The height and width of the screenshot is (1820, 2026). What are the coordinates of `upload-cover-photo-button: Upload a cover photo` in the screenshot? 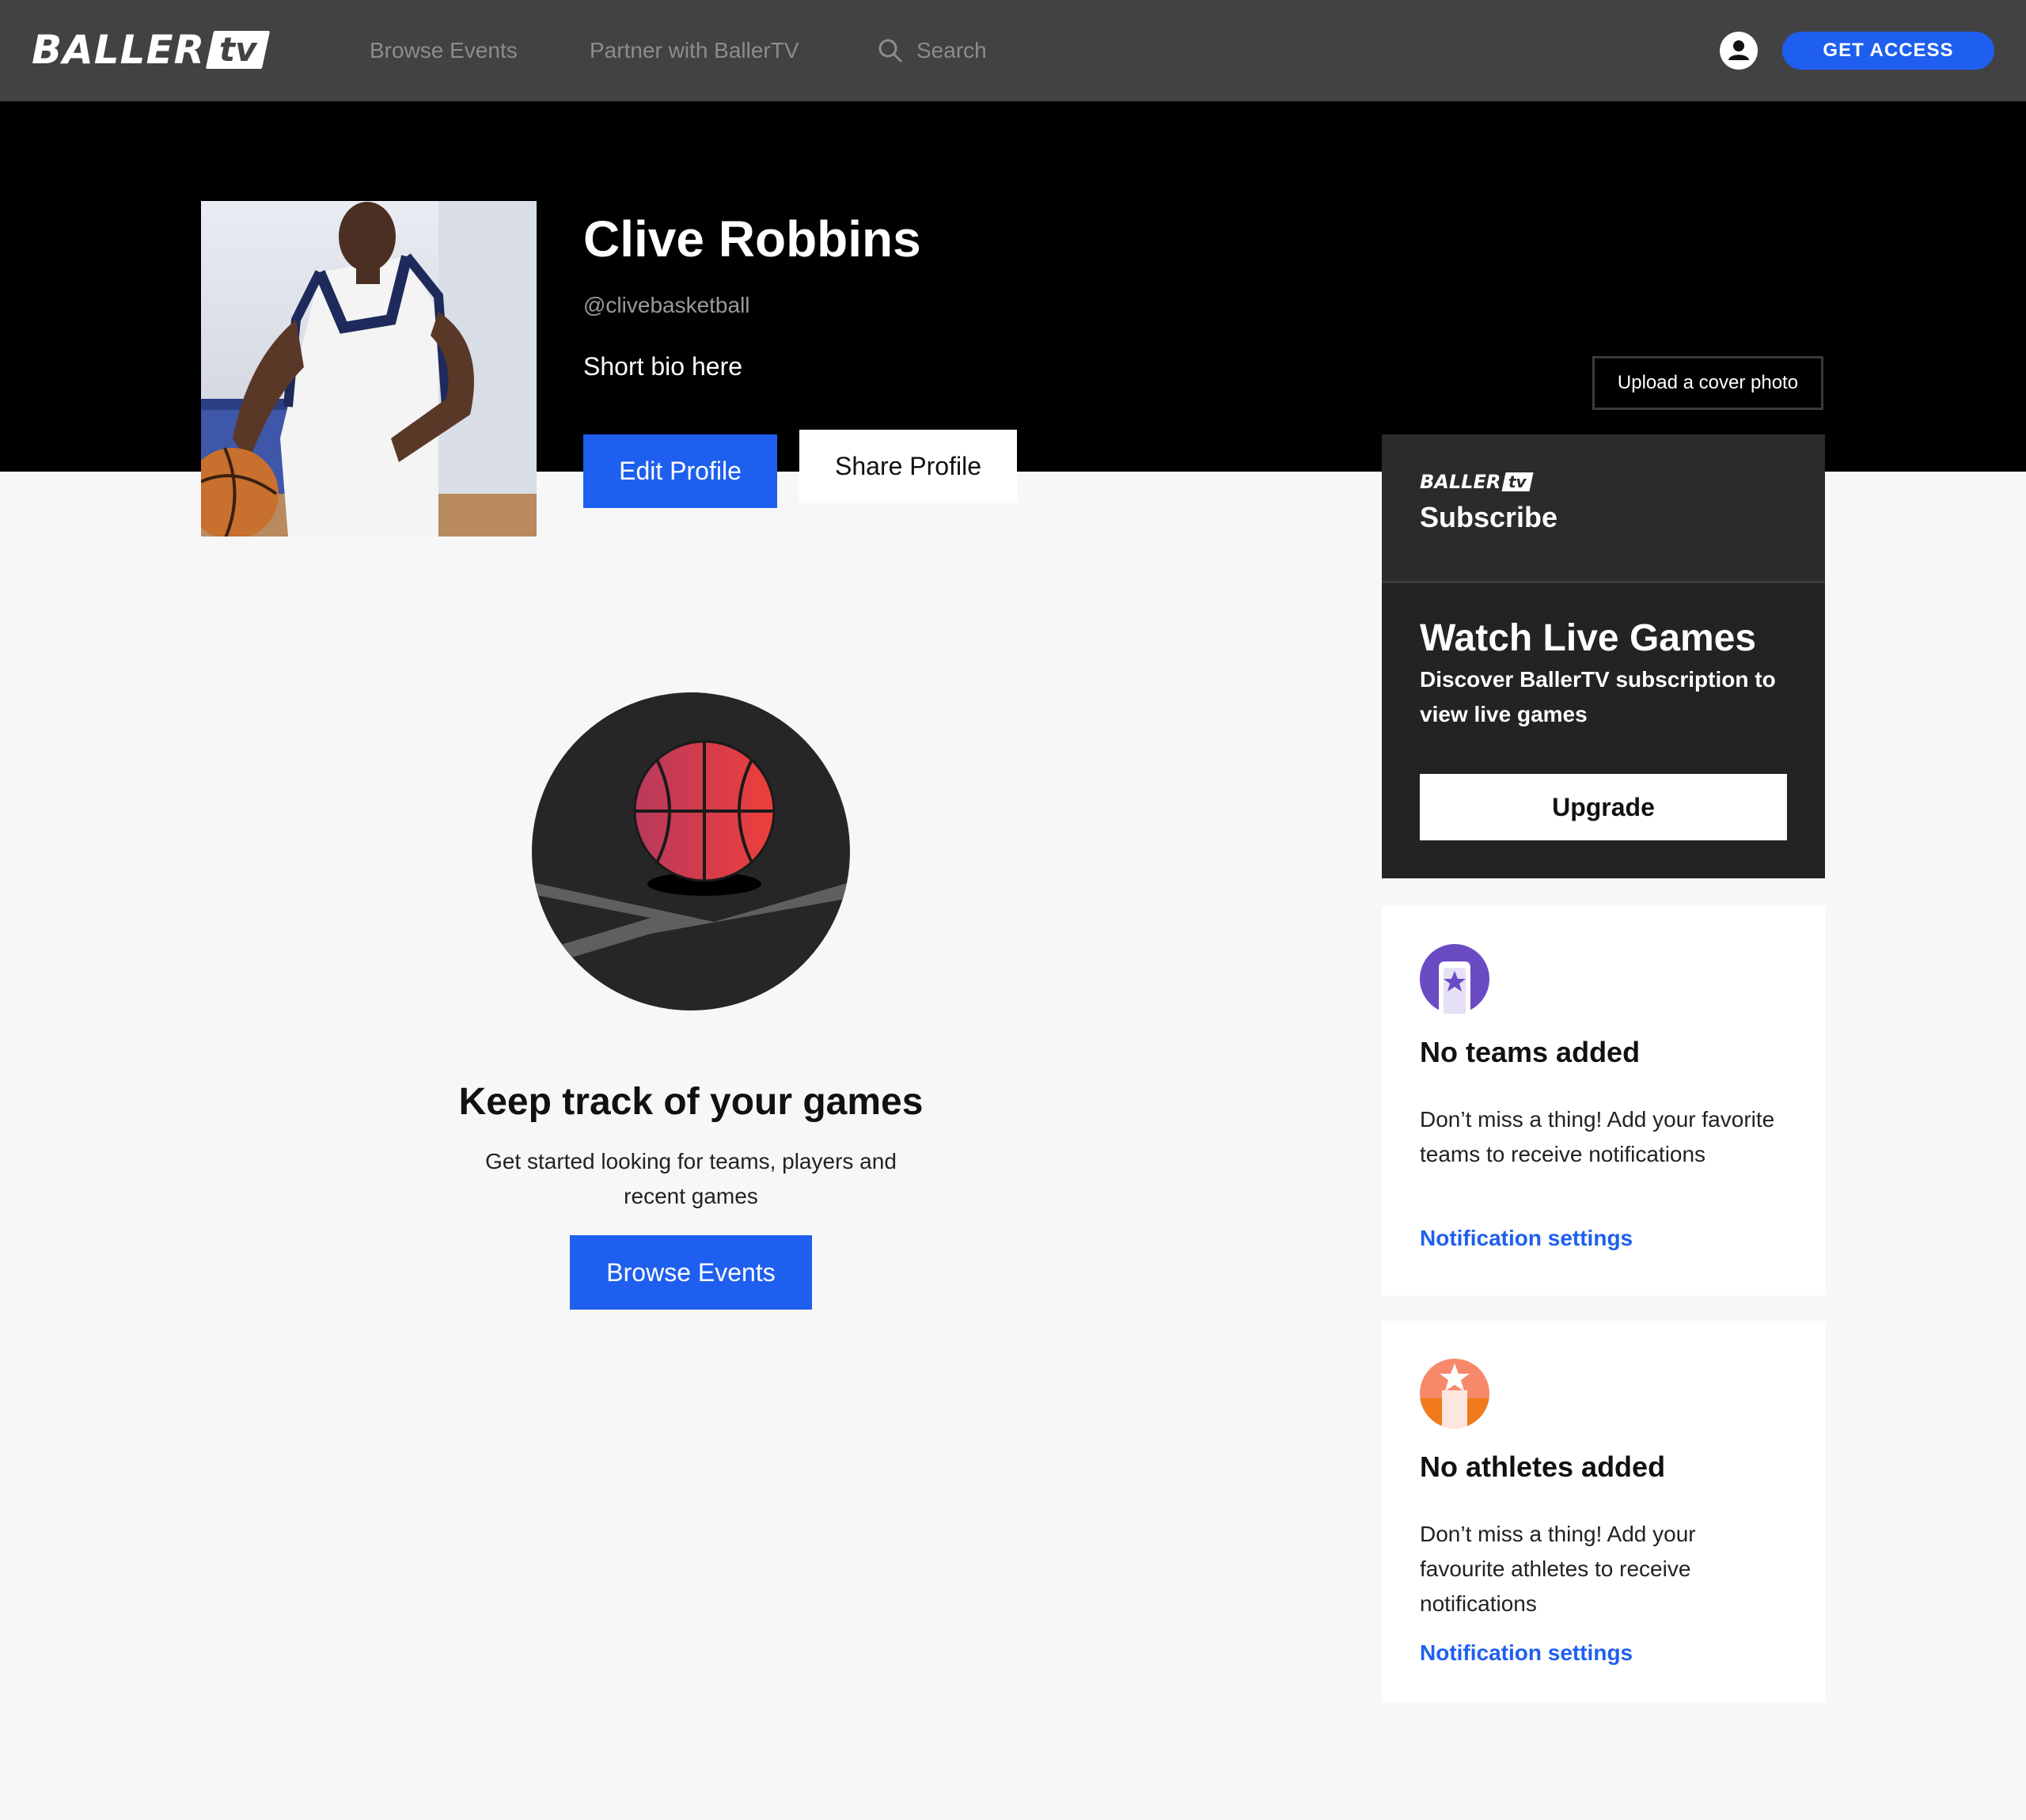 It's located at (1707, 383).